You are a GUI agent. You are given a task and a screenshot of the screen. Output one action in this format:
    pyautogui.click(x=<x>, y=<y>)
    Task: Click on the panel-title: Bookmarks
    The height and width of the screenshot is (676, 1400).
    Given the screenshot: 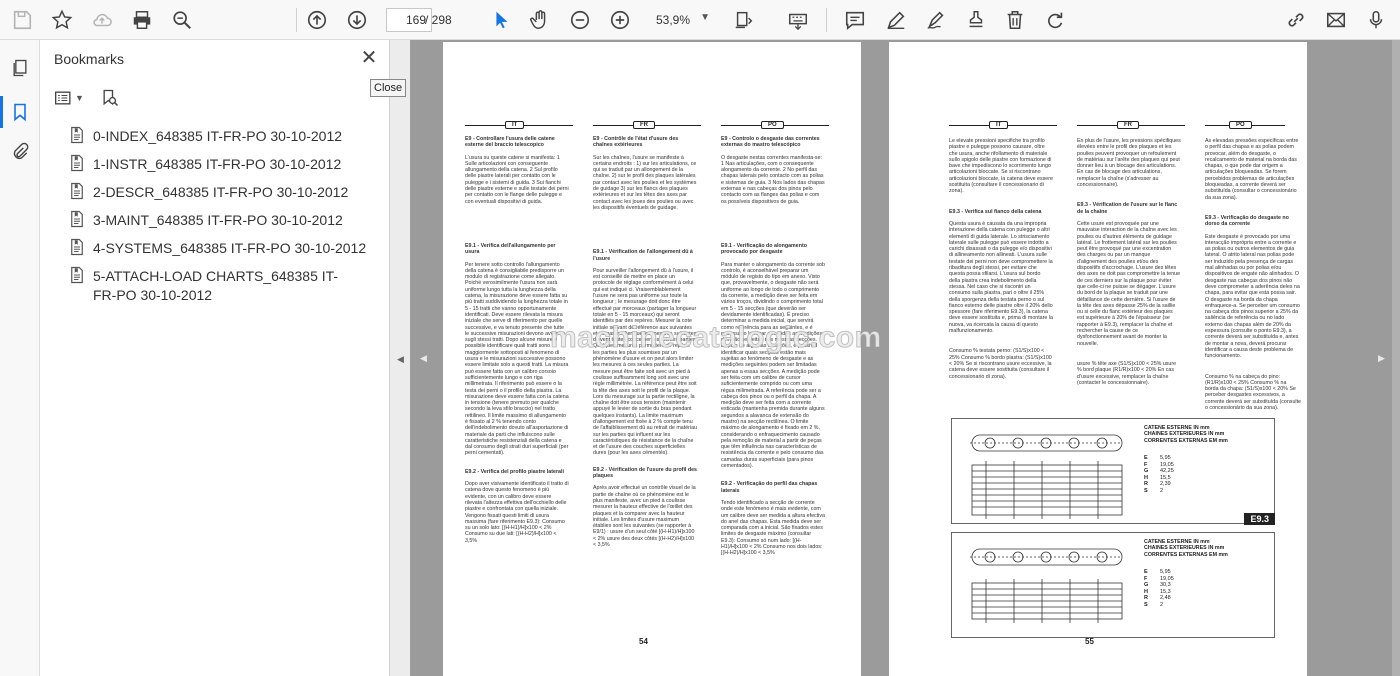 What is the action you would take?
    pyautogui.click(x=89, y=59)
    